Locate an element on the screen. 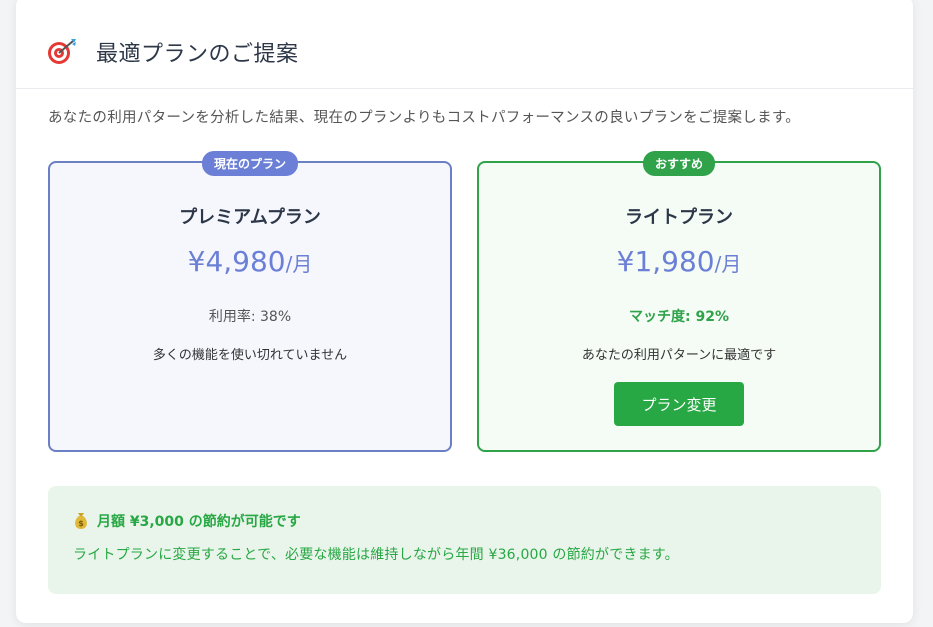 The height and width of the screenshot is (627, 933). card-header: 最適プランのご提案 is located at coordinates (172, 52).